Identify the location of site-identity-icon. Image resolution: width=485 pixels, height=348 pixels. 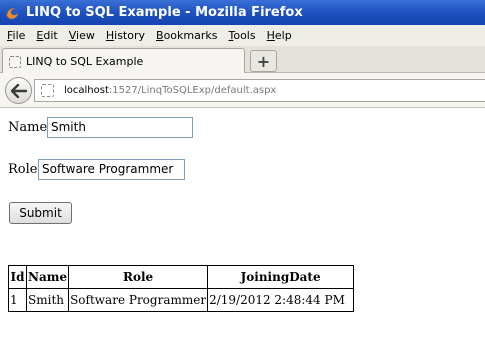
(47, 90).